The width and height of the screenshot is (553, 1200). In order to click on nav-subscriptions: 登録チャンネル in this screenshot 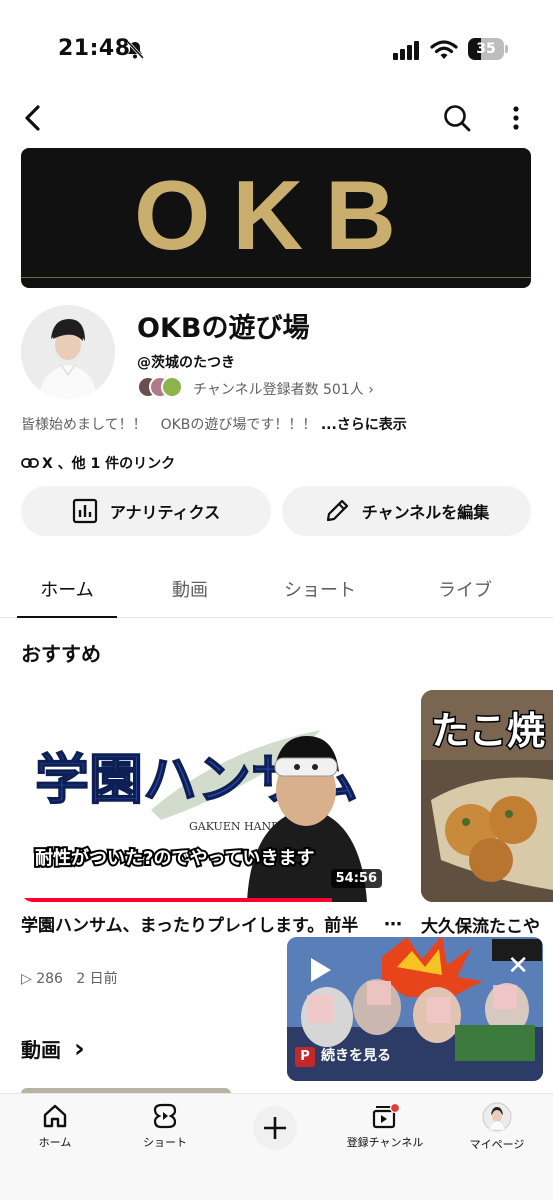, I will do `click(385, 1126)`.